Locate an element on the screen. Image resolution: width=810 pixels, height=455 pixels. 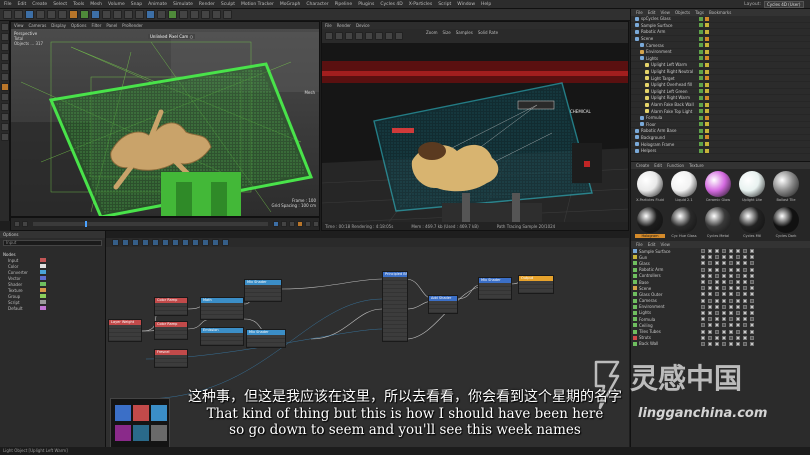
material-swatch: Uplight Lite is located at coordinates (752, 188).